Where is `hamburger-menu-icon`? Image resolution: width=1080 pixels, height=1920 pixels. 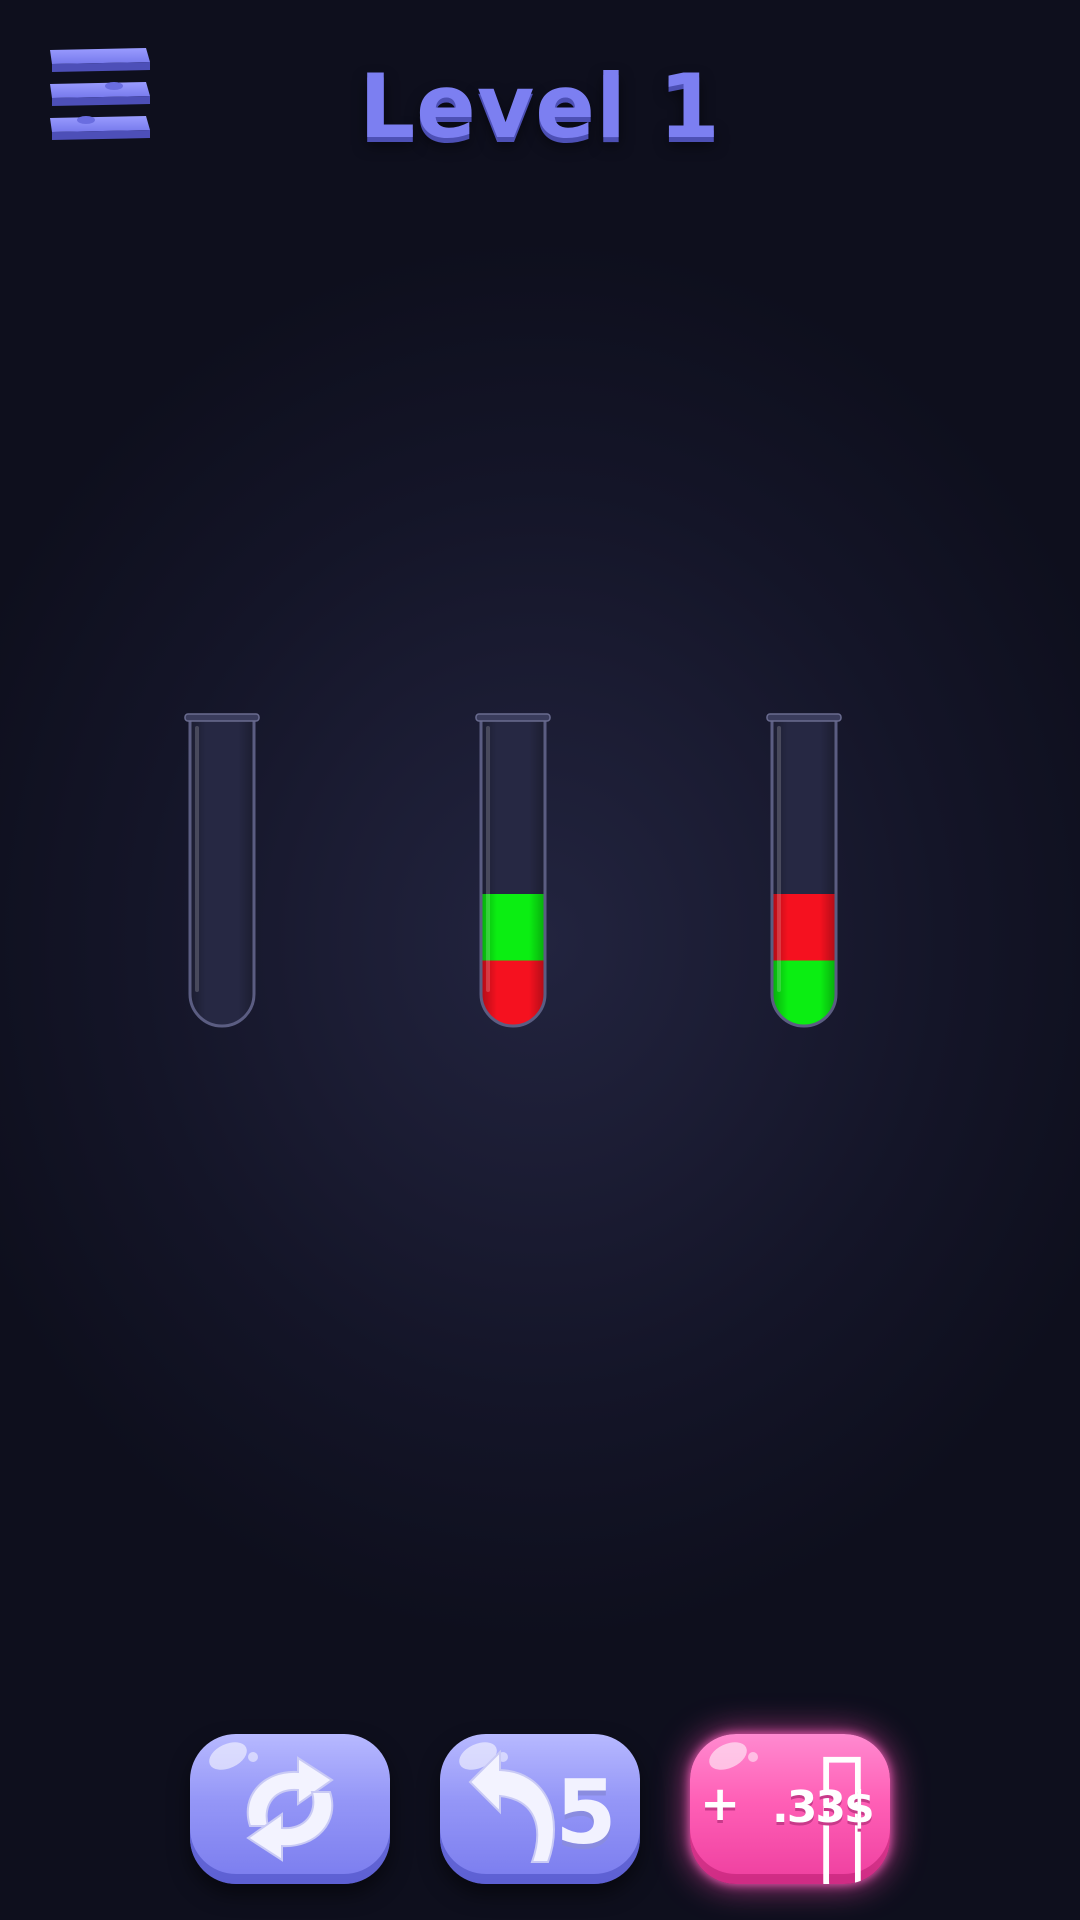 hamburger-menu-icon is located at coordinates (100, 94).